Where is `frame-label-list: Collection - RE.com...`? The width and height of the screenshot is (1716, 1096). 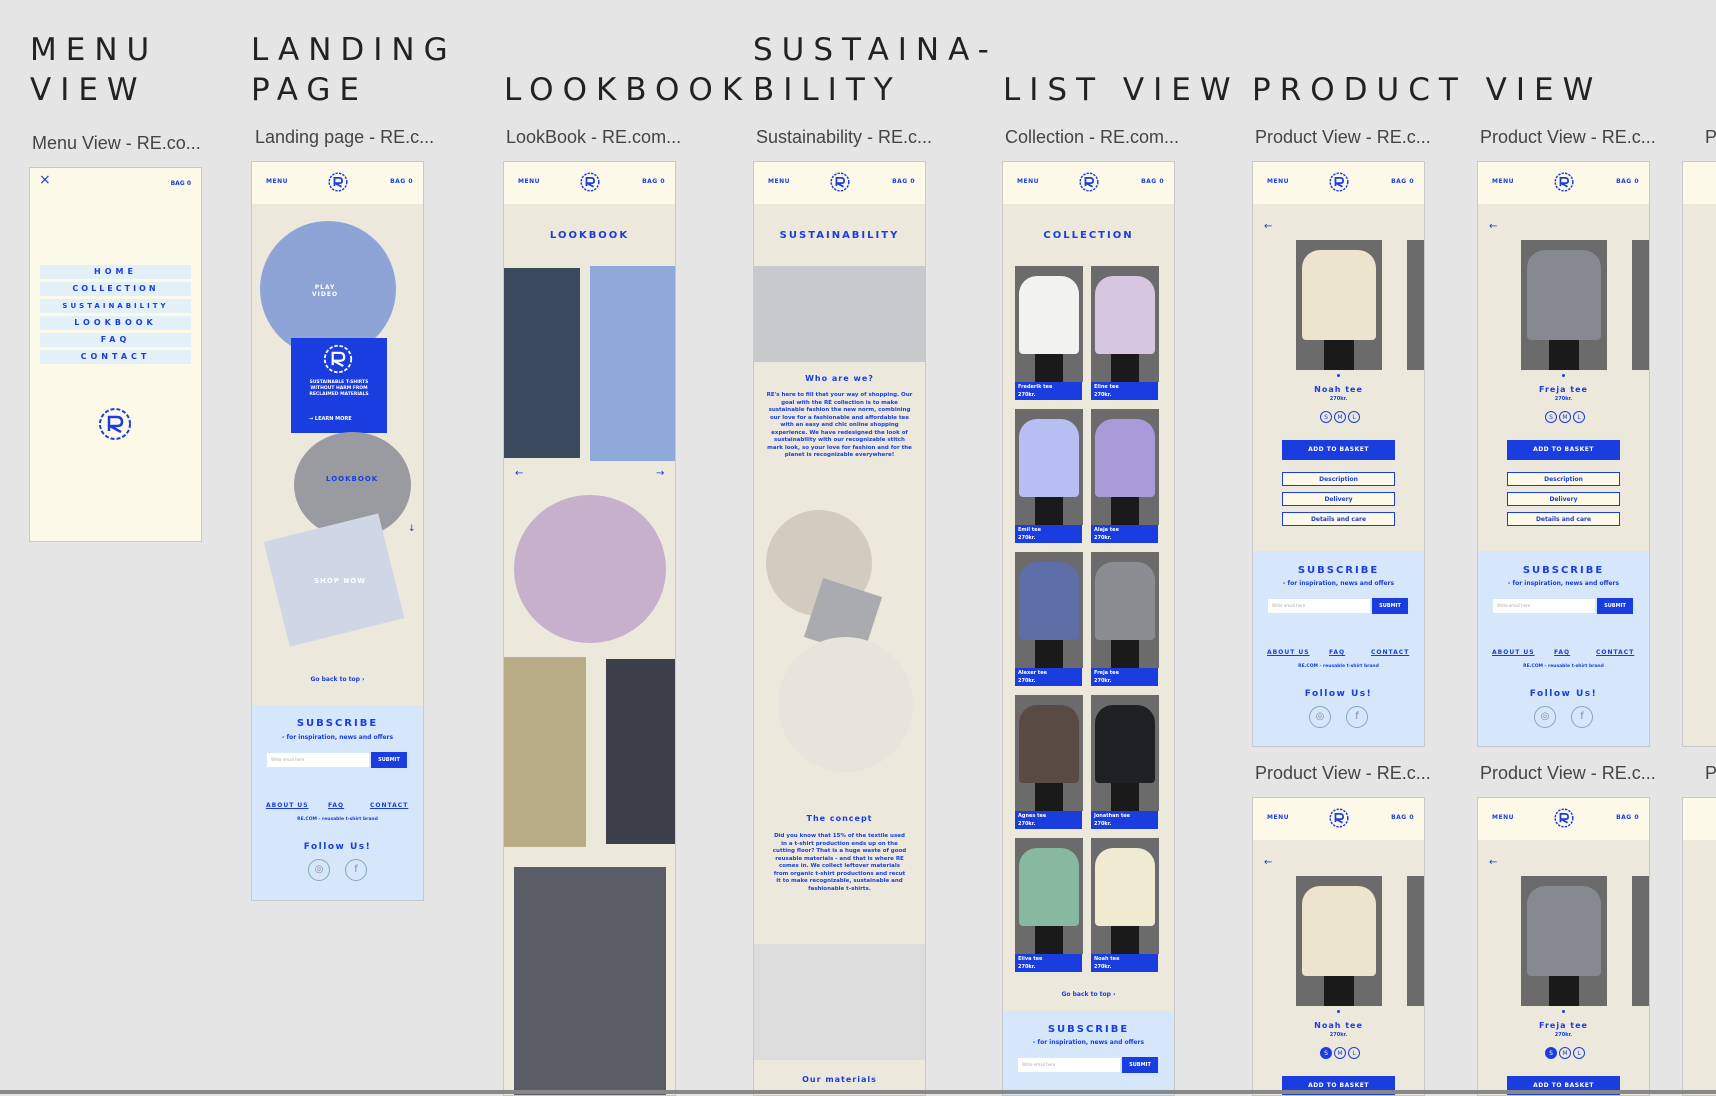
frame-label-list: Collection - RE.com... is located at coordinates (1092, 137).